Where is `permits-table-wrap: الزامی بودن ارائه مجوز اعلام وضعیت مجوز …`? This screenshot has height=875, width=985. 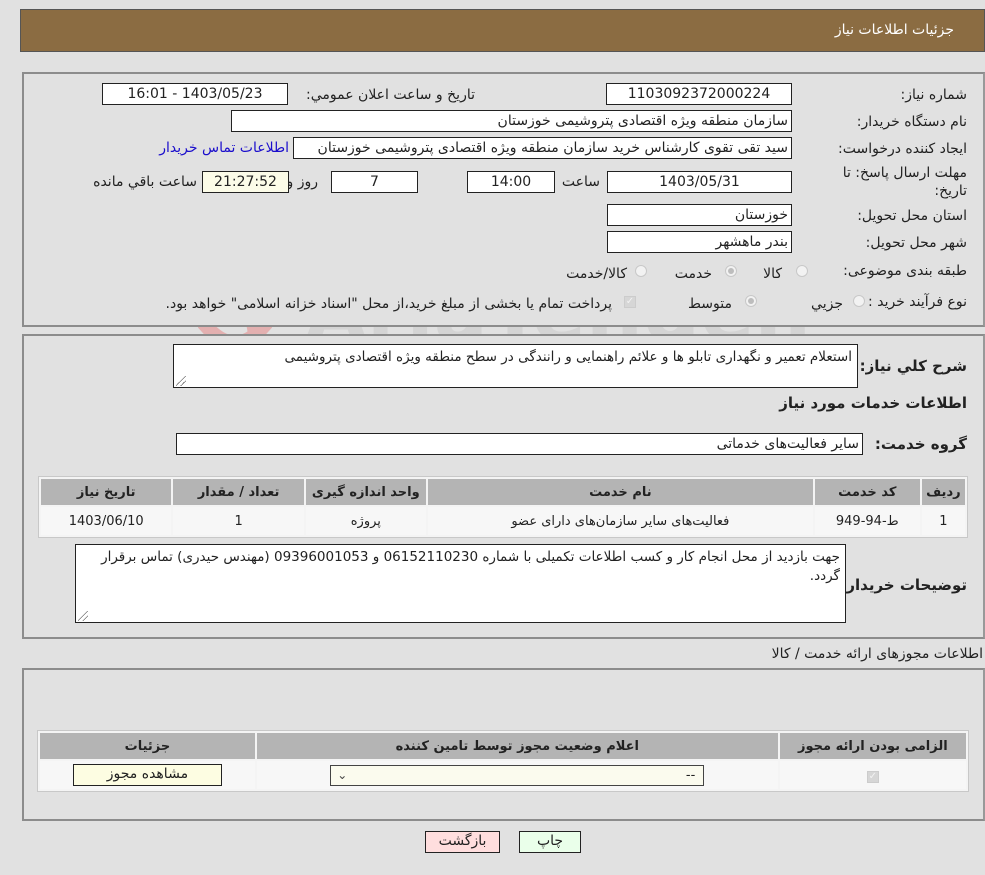 permits-table-wrap: الزامی بودن ارائه مجوز اعلام وضعیت مجوز … is located at coordinates (503, 761).